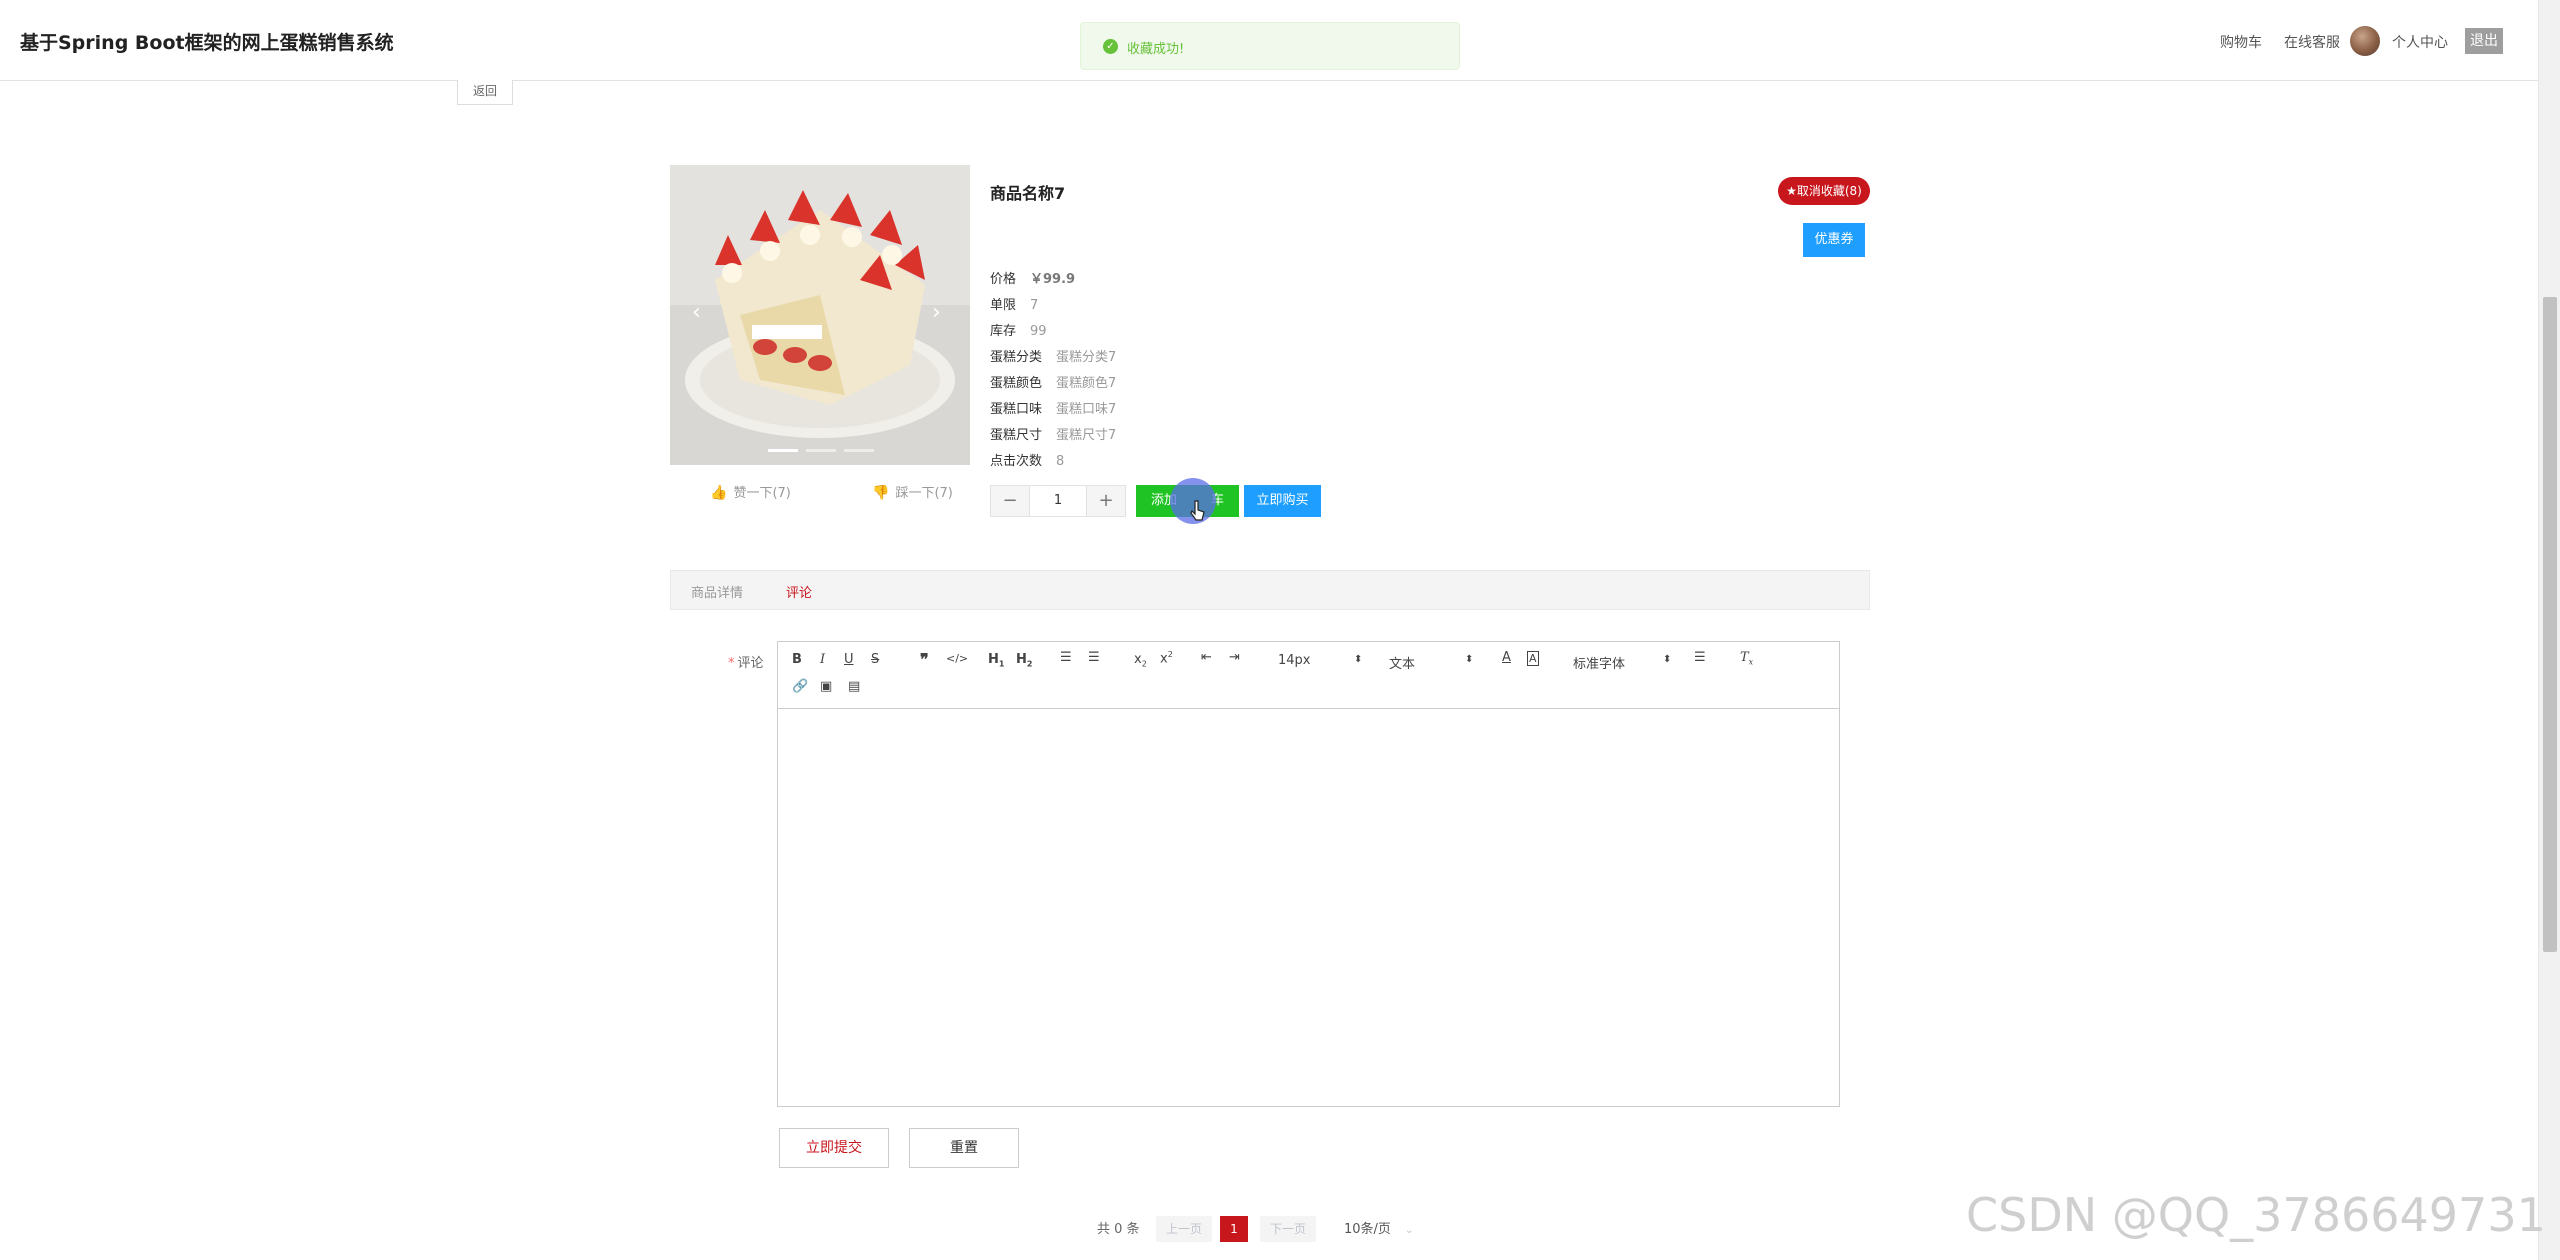 This screenshot has height=1260, width=2560. What do you see at coordinates (2484, 41) in the screenshot?
I see `logout-button: 退出` at bounding box center [2484, 41].